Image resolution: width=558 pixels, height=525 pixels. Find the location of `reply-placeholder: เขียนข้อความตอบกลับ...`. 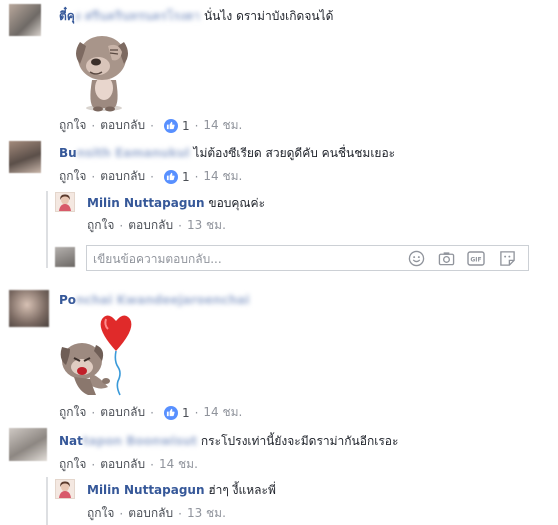

reply-placeholder: เขียนข้อความตอบกลับ... is located at coordinates (157, 259).